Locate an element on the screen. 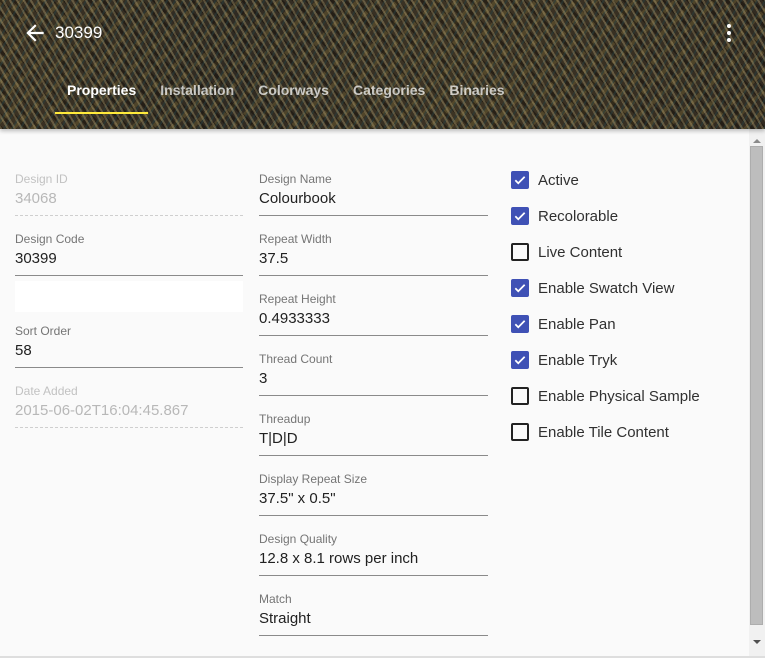 The image size is (765, 658). checkbox-label: Enable Physical Sample is located at coordinates (619, 396).